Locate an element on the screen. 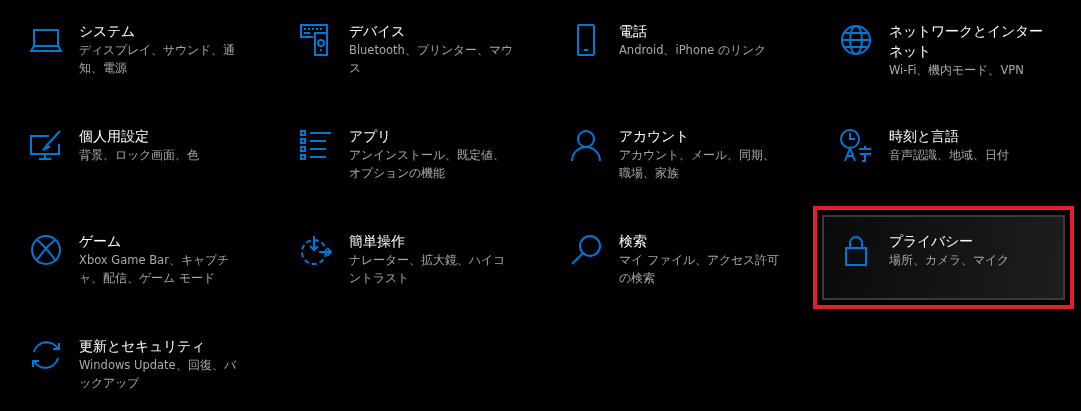 This screenshot has width=1081, height=411. sync-icon is located at coordinates (46, 355).